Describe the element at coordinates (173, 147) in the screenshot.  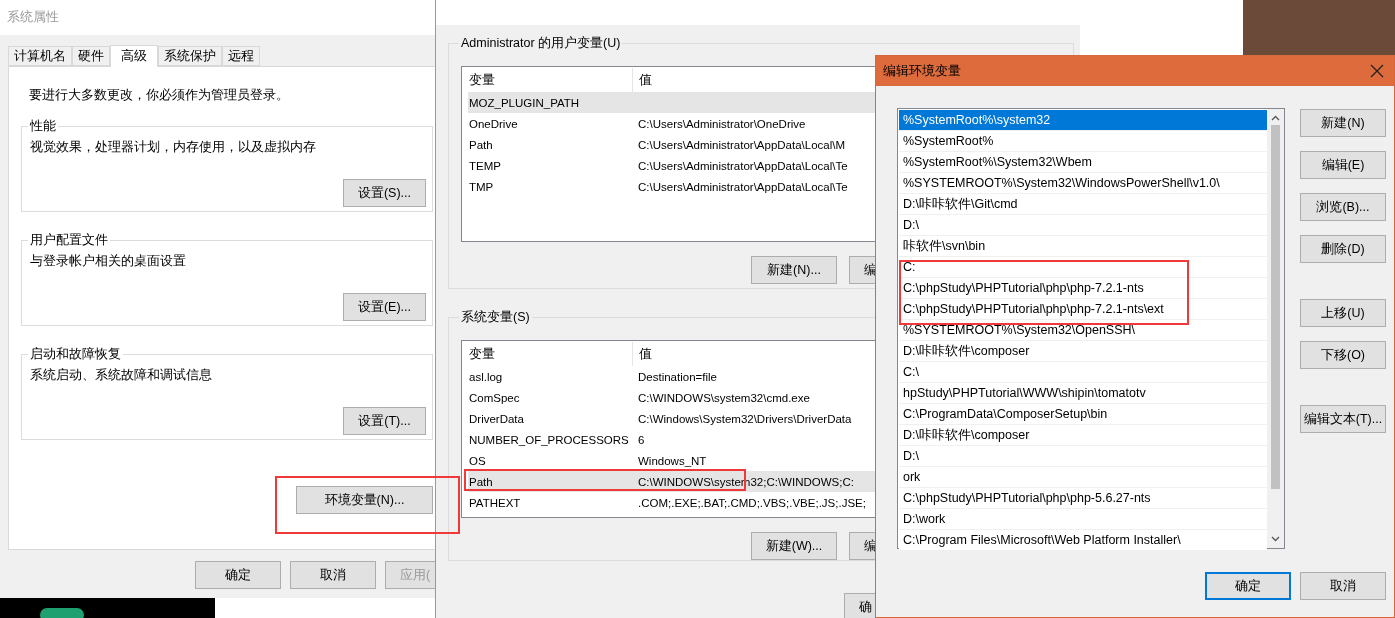
I see `group-description: 视觉效果，处理器计划，内存使用，以及虚拟内存` at that location.